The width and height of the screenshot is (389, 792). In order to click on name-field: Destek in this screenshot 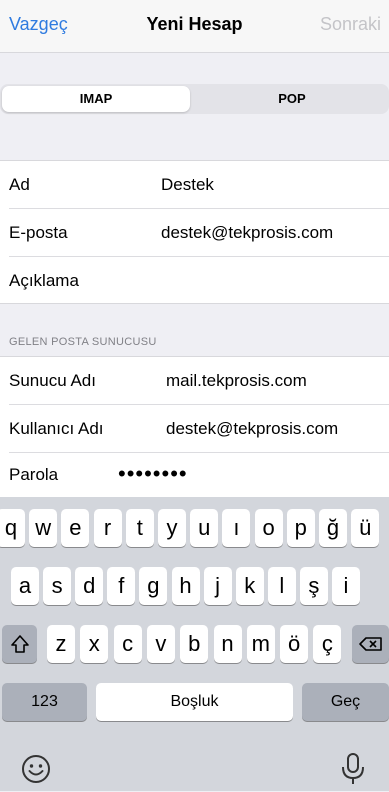, I will do `click(187, 185)`.